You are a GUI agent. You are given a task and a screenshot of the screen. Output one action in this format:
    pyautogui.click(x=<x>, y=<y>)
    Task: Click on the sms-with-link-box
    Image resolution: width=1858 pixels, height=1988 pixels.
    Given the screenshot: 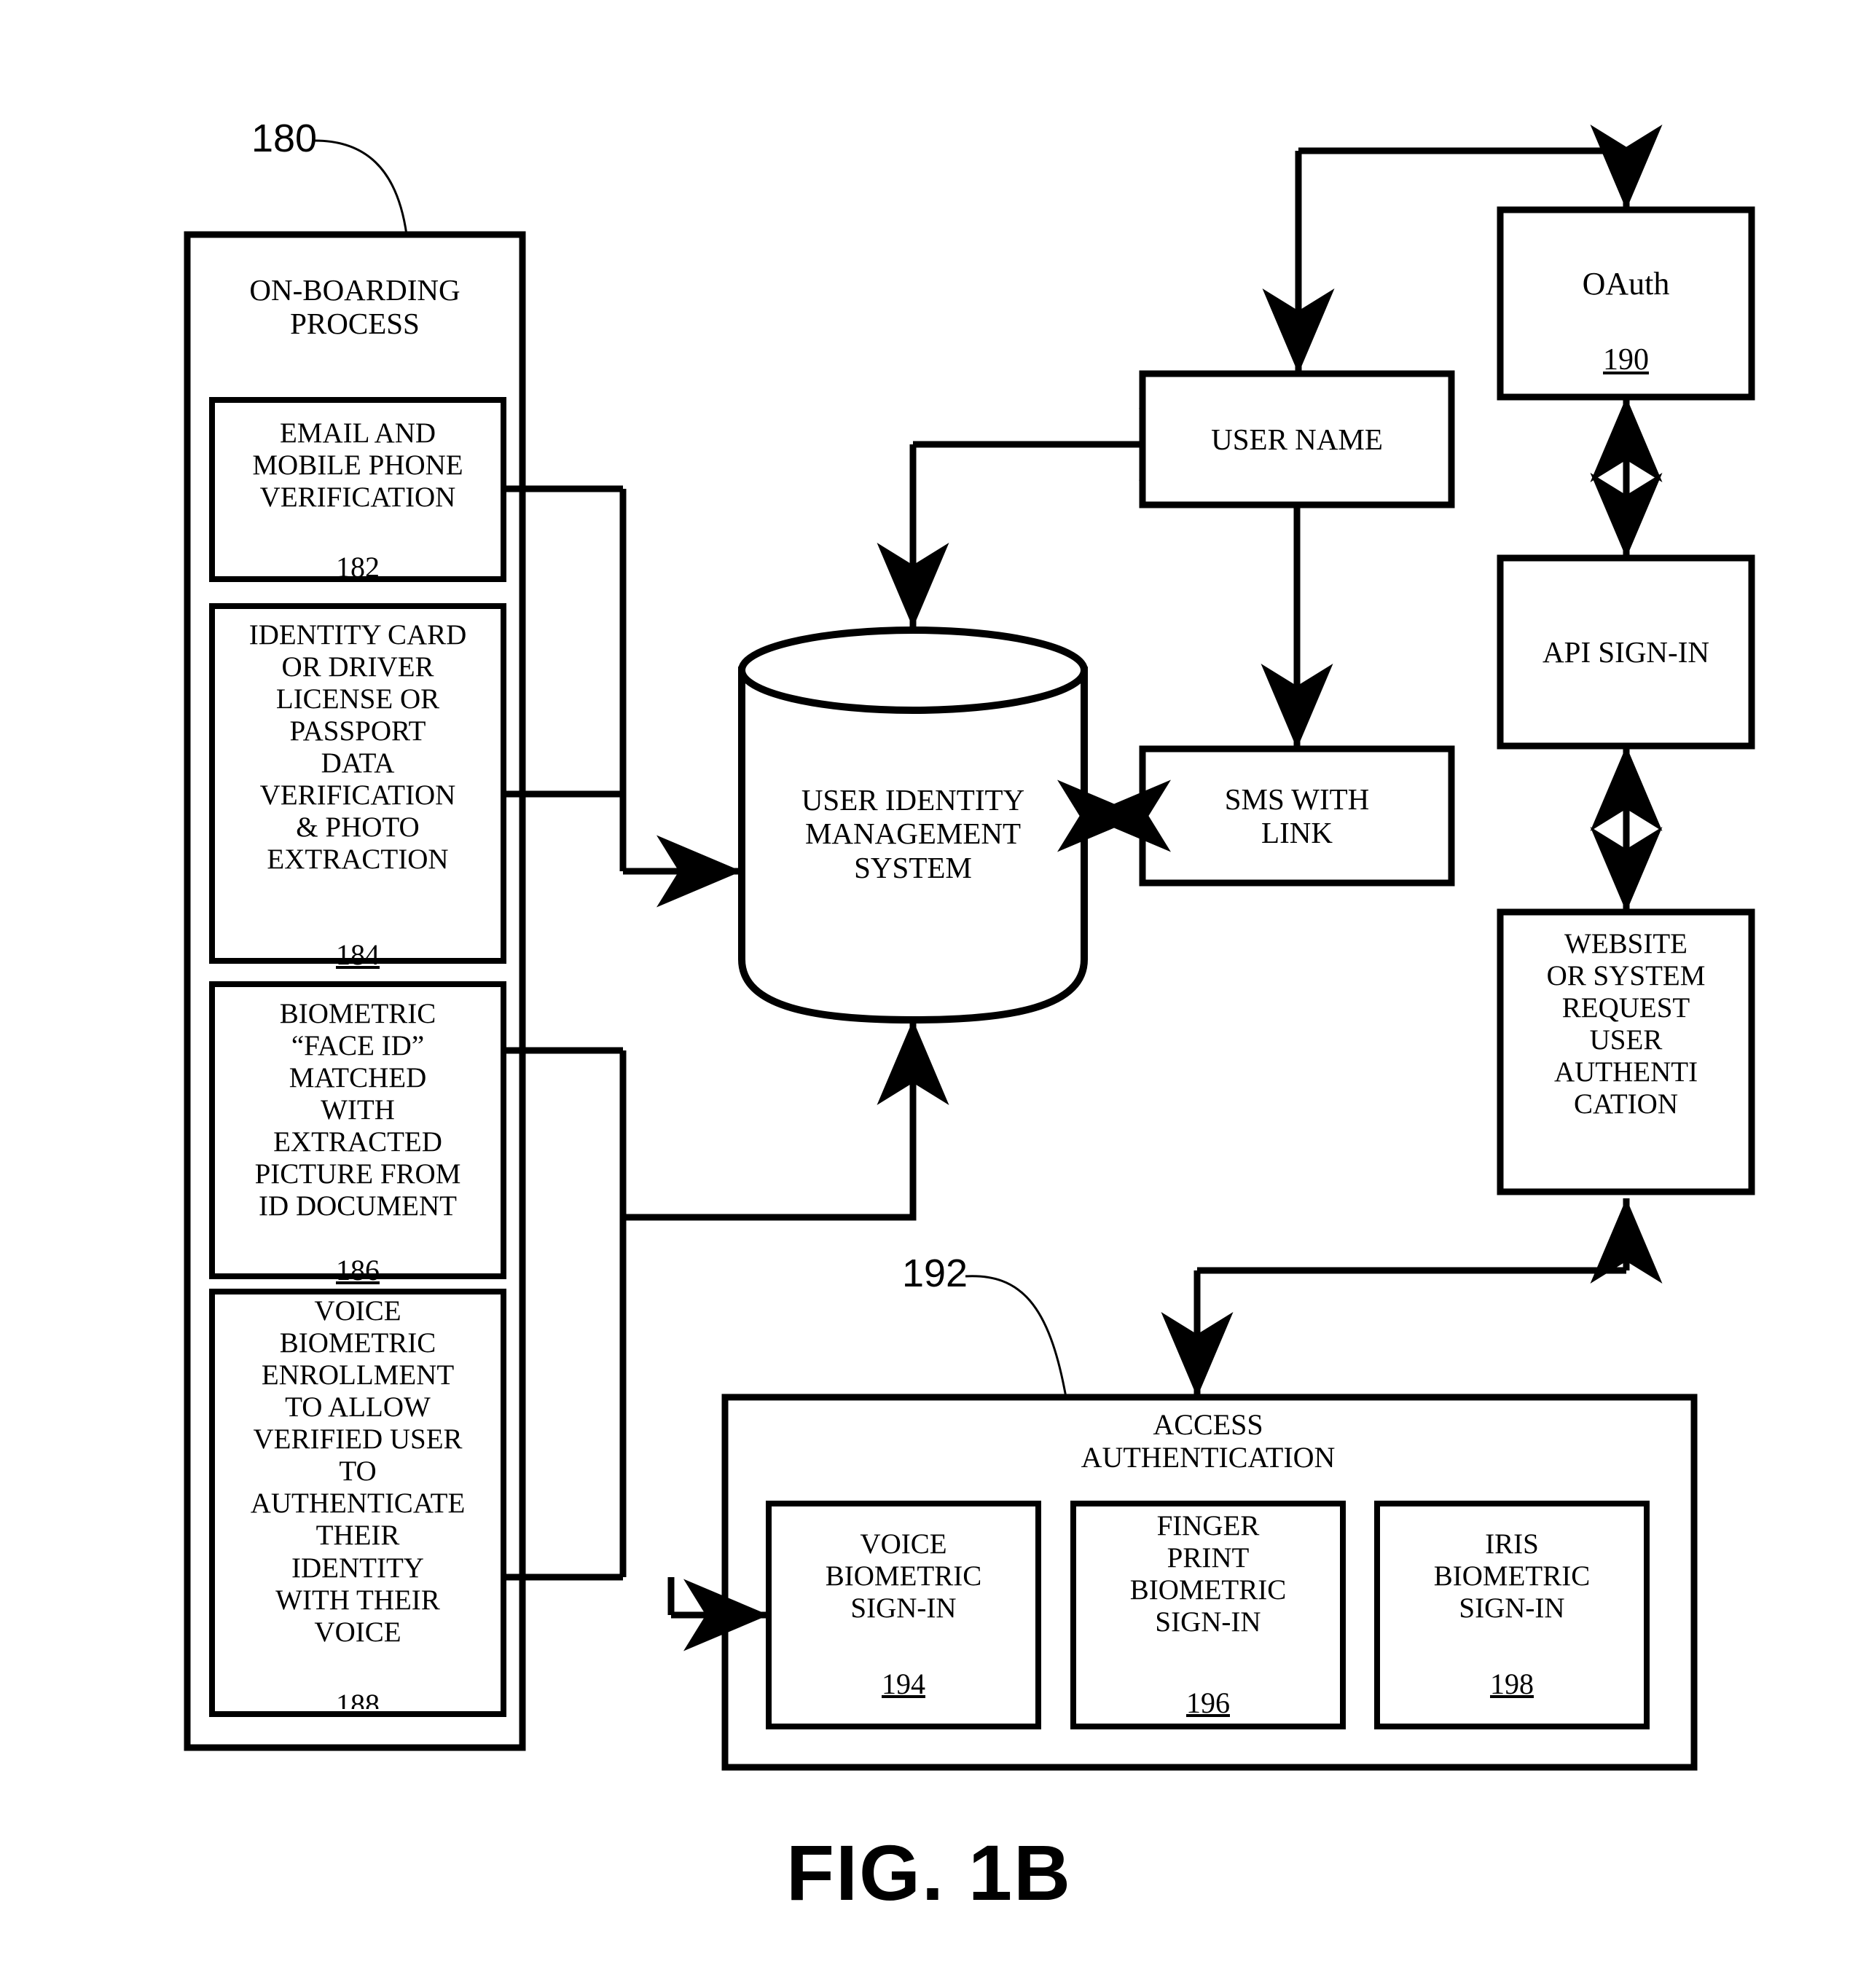 What is the action you would take?
    pyautogui.click(x=1297, y=816)
    